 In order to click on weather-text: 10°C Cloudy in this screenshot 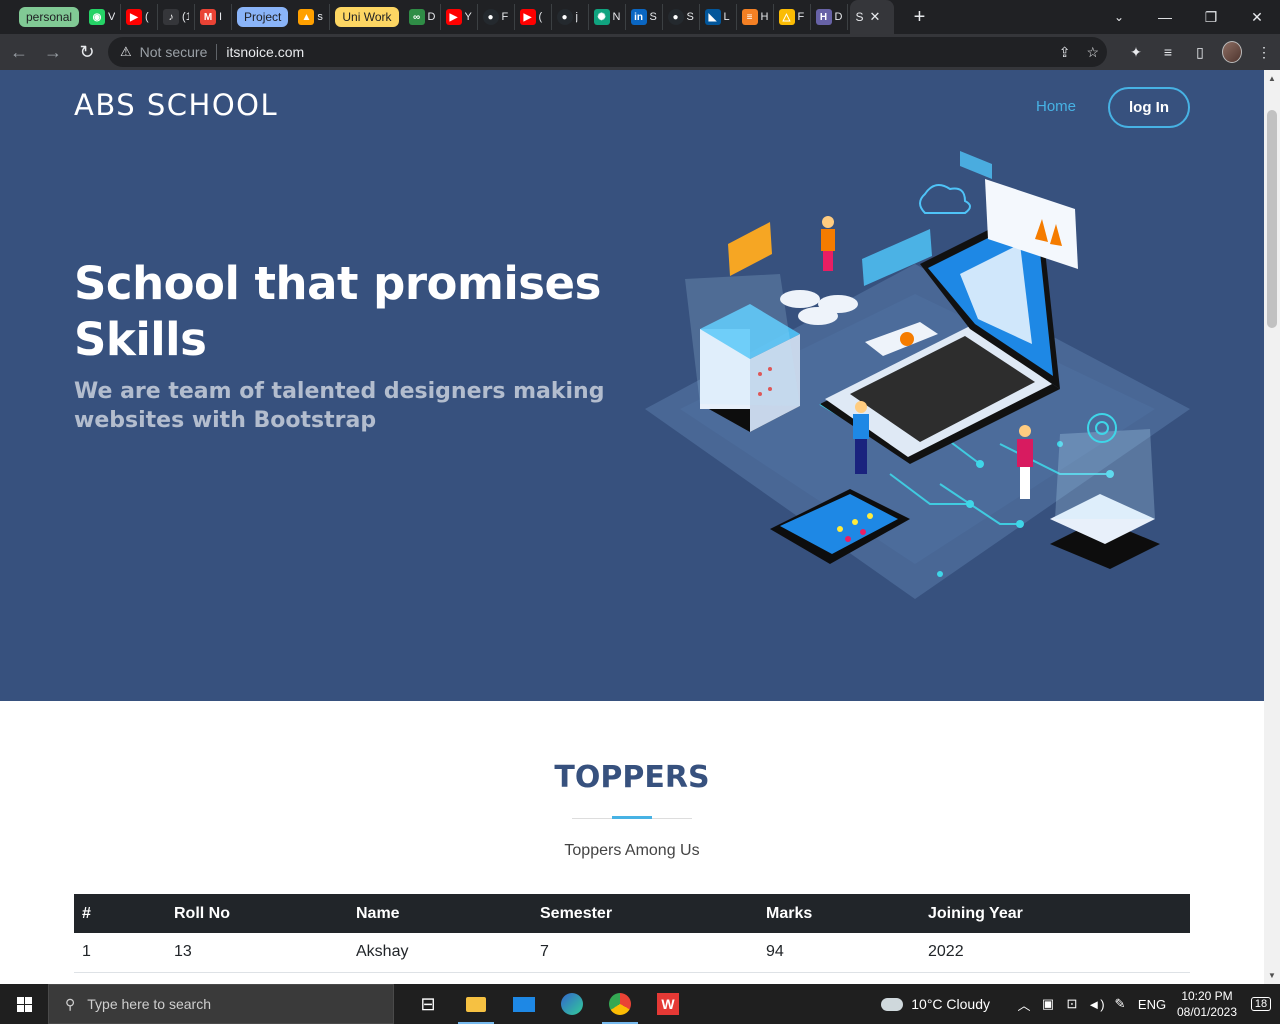, I will do `click(950, 1004)`.